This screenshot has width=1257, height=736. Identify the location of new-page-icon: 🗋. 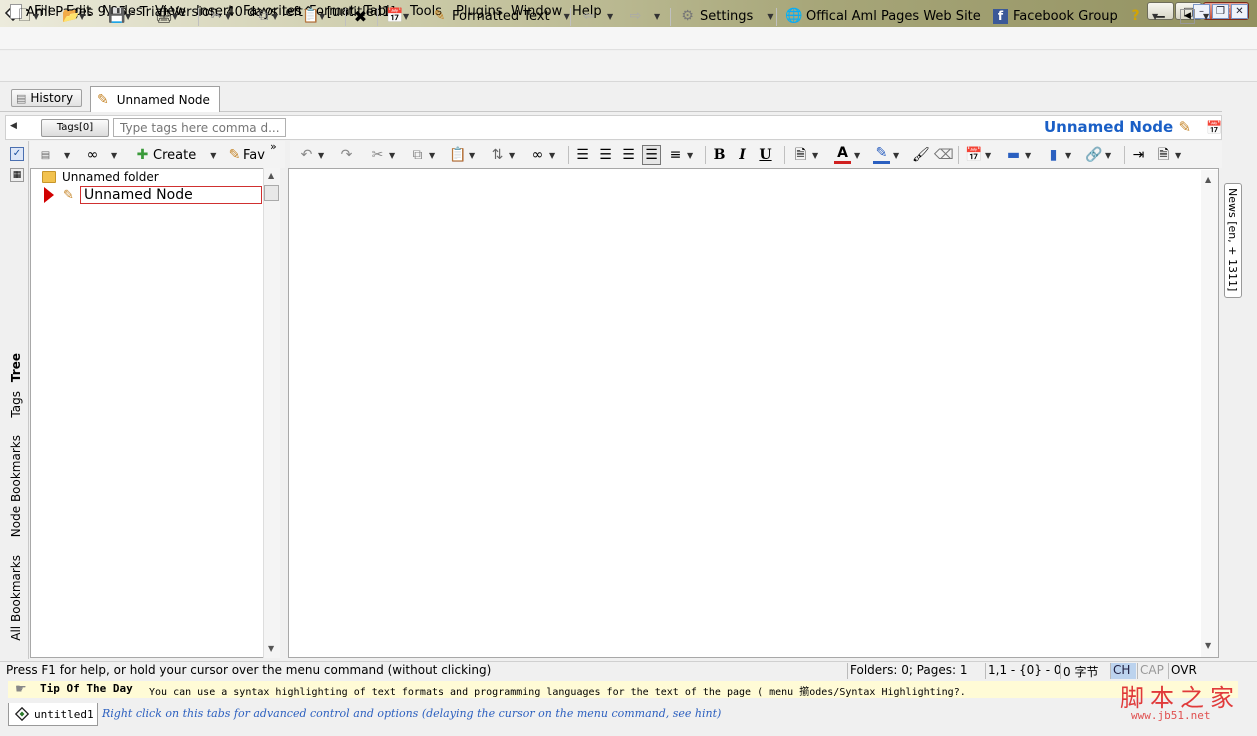
(24, 15).